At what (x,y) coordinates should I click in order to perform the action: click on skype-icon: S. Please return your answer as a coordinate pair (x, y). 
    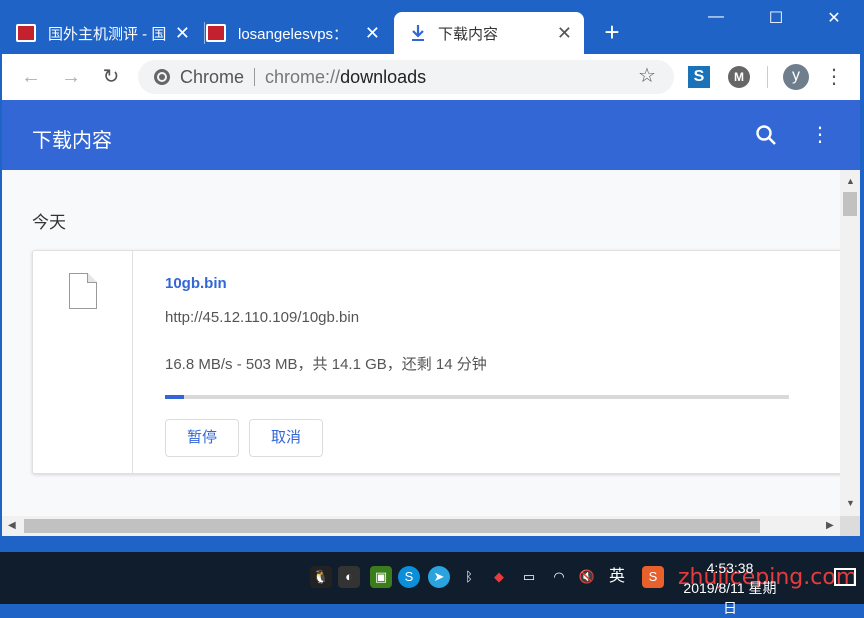
    Looking at the image, I should click on (409, 577).